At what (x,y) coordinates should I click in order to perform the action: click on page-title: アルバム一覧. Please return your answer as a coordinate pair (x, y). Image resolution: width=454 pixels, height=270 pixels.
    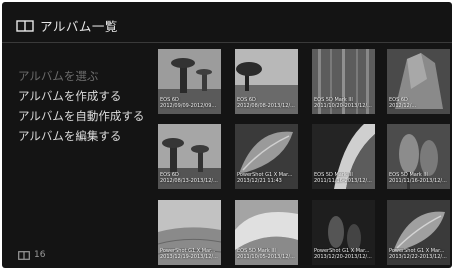
    Looking at the image, I should click on (79, 26).